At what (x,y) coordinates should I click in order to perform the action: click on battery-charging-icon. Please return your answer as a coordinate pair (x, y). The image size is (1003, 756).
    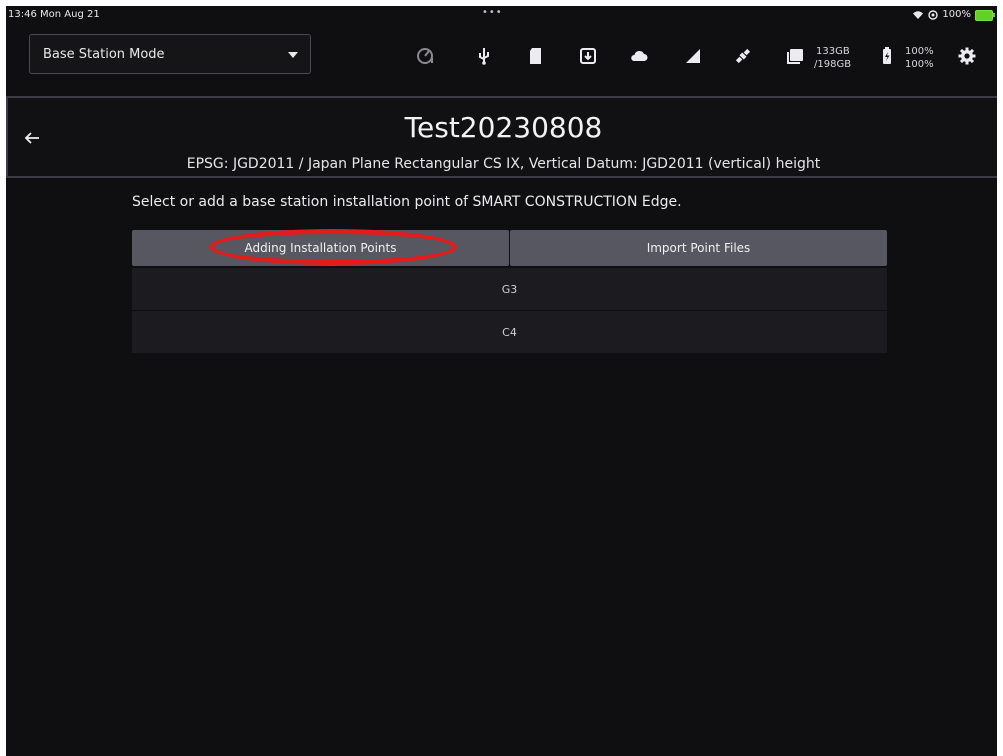
    Looking at the image, I should click on (985, 15).